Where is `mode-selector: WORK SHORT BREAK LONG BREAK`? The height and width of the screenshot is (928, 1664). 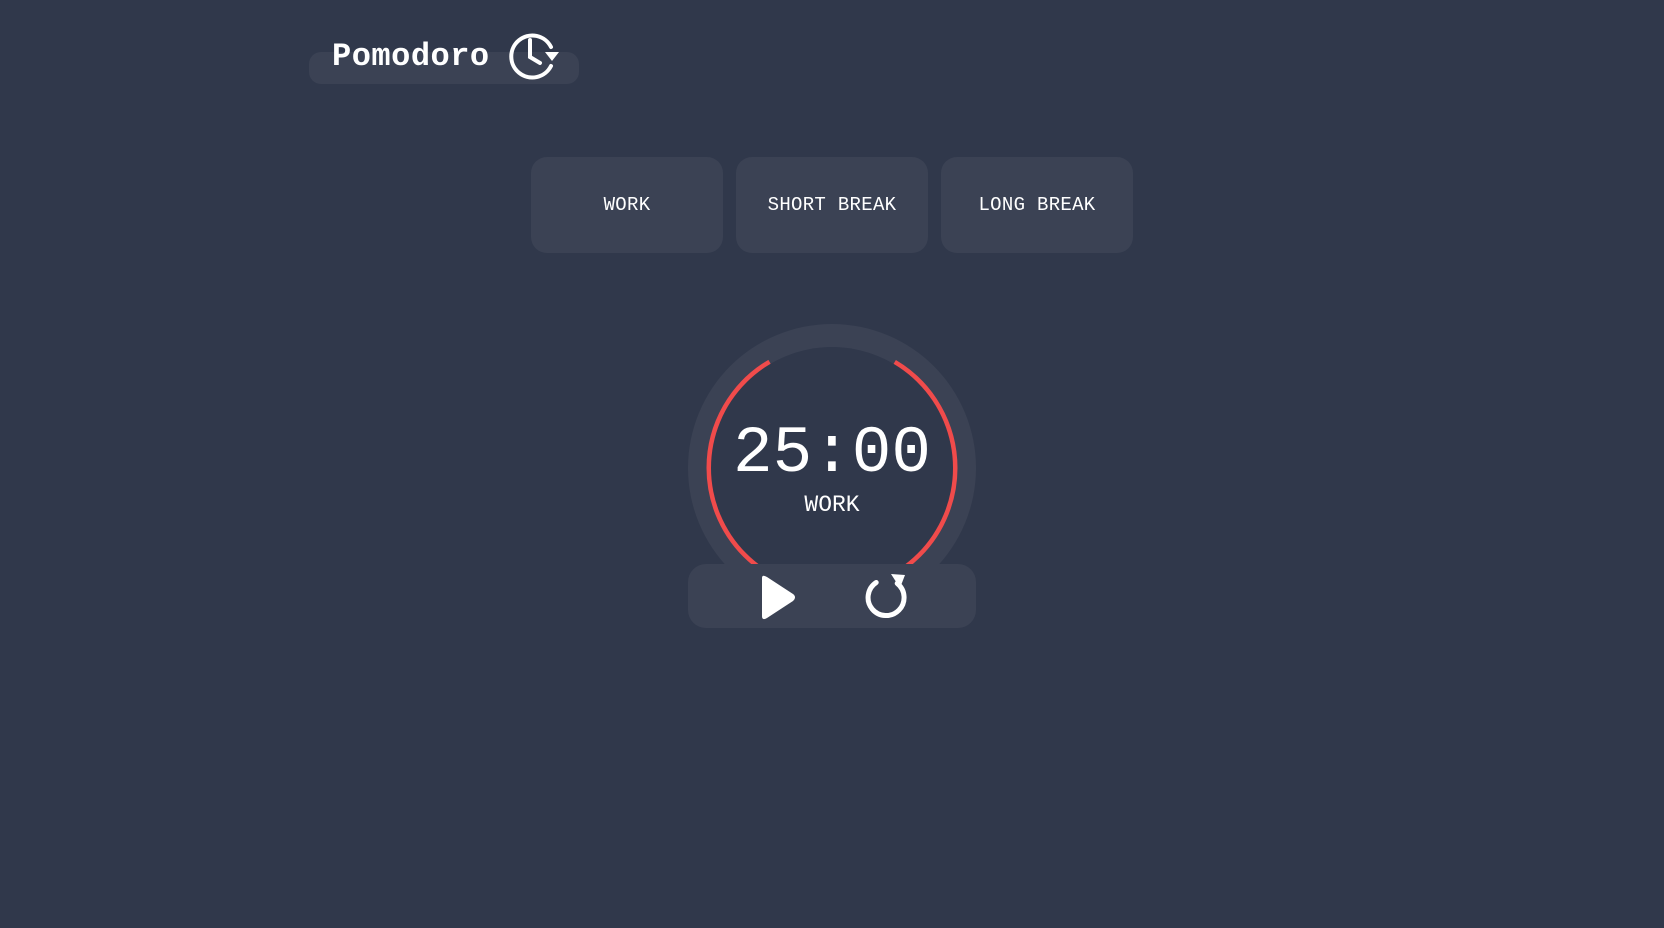
mode-selector: WORK SHORT BREAK LONG BREAK is located at coordinates (832, 205).